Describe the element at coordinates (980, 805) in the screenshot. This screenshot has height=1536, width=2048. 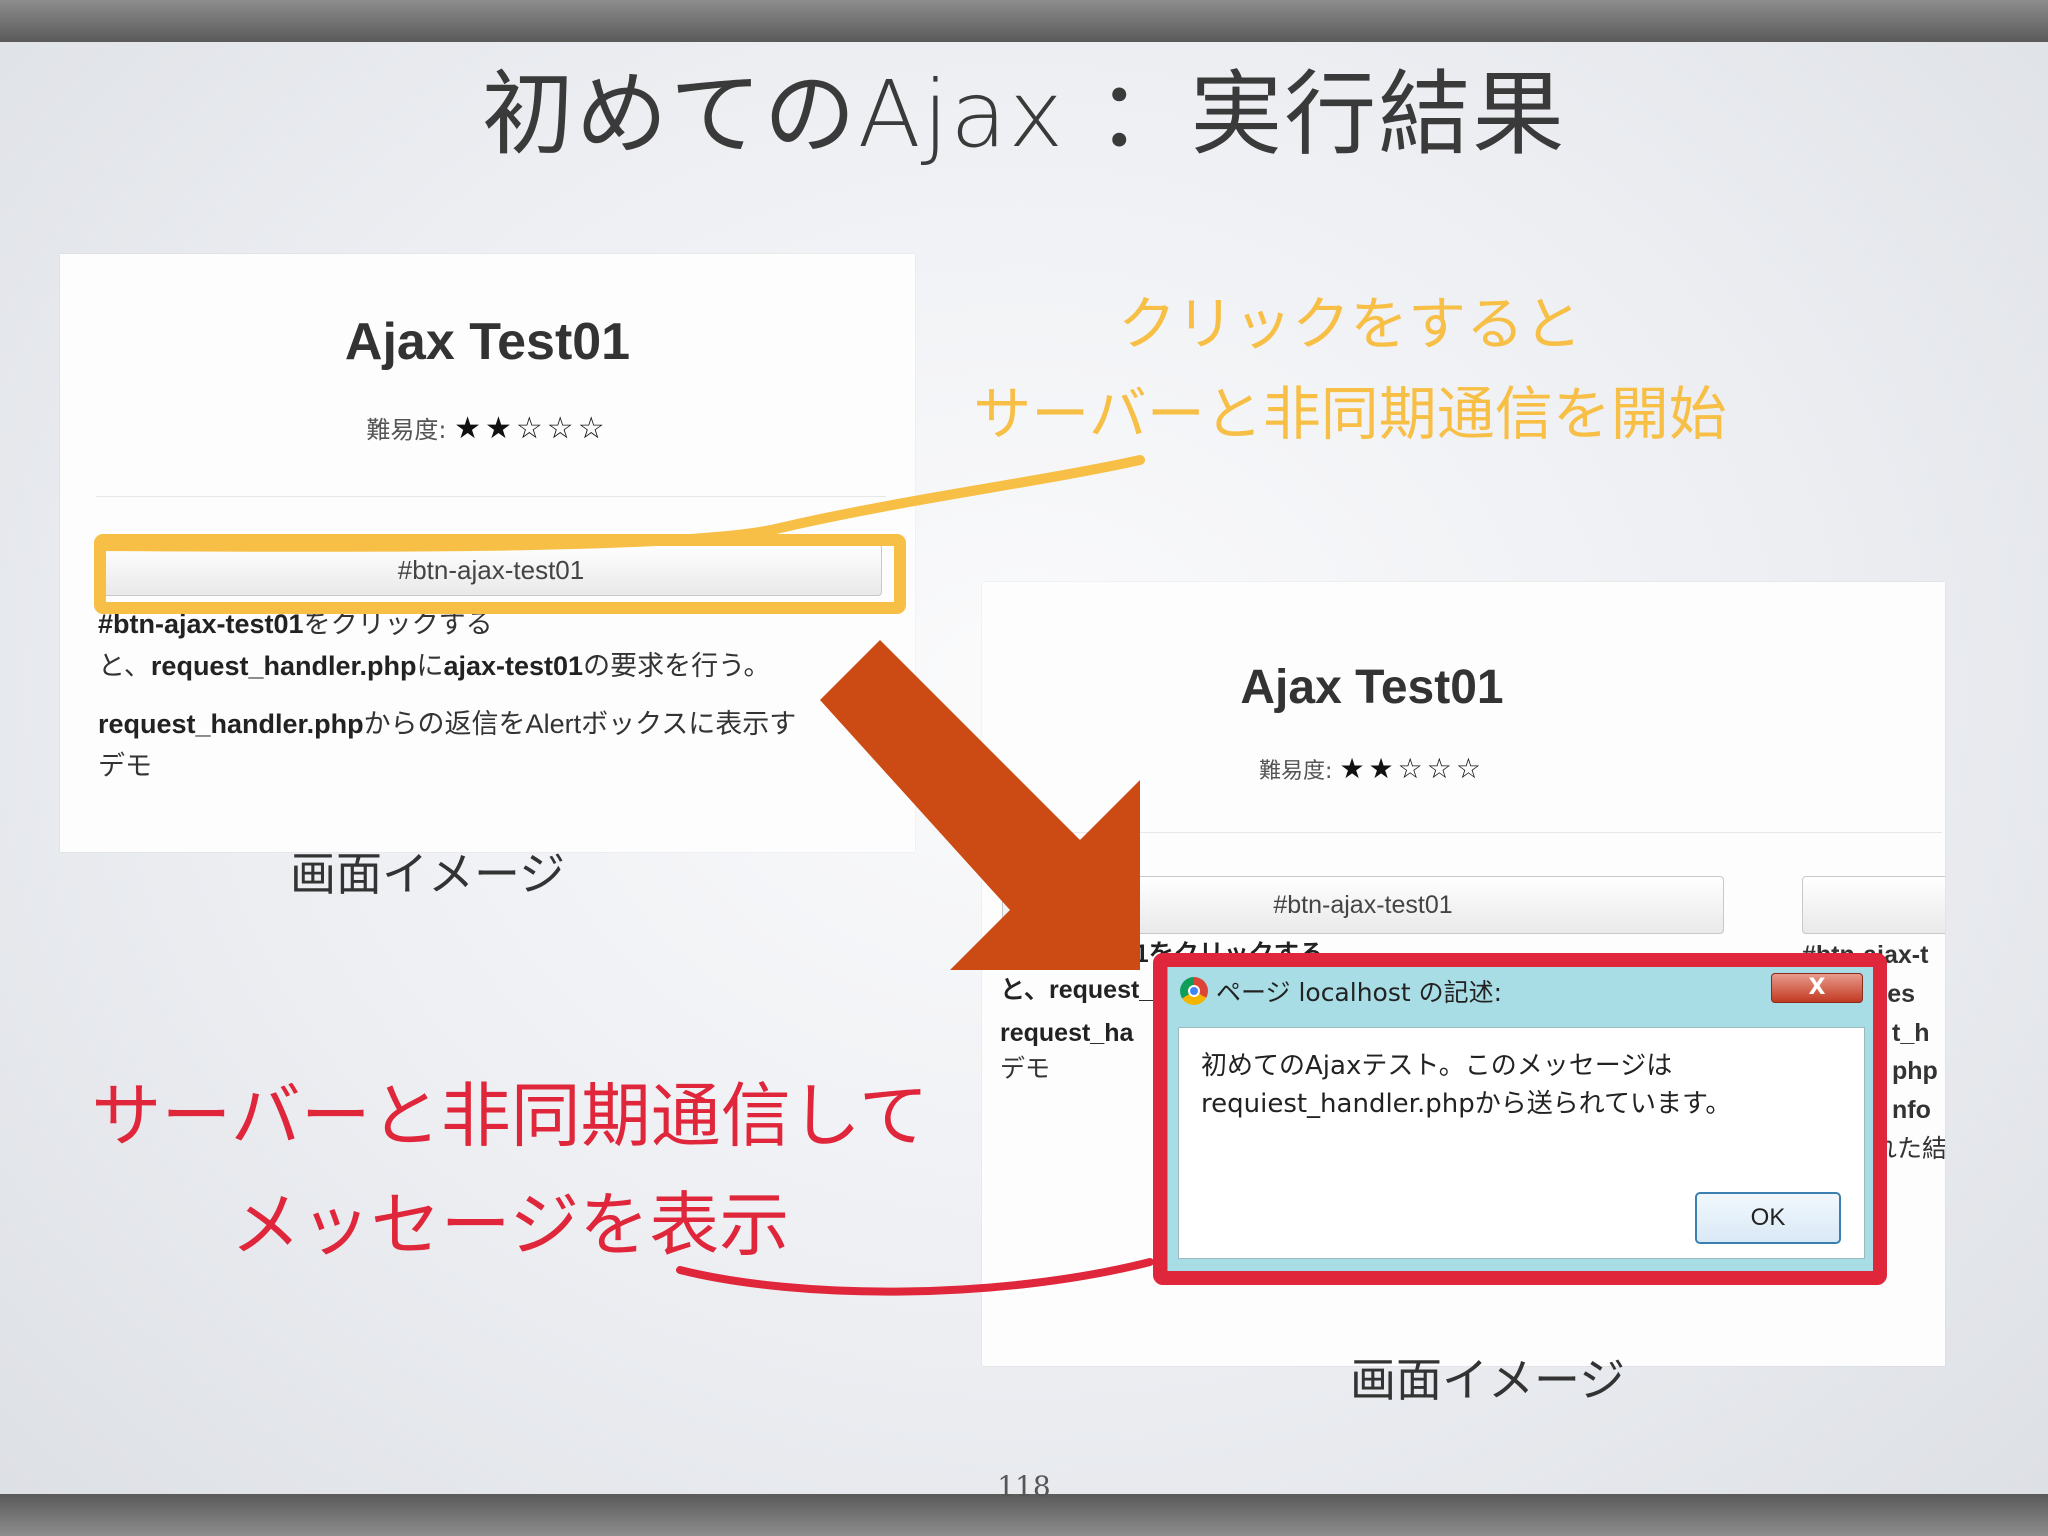
I see `down-right-arrow-icon` at that location.